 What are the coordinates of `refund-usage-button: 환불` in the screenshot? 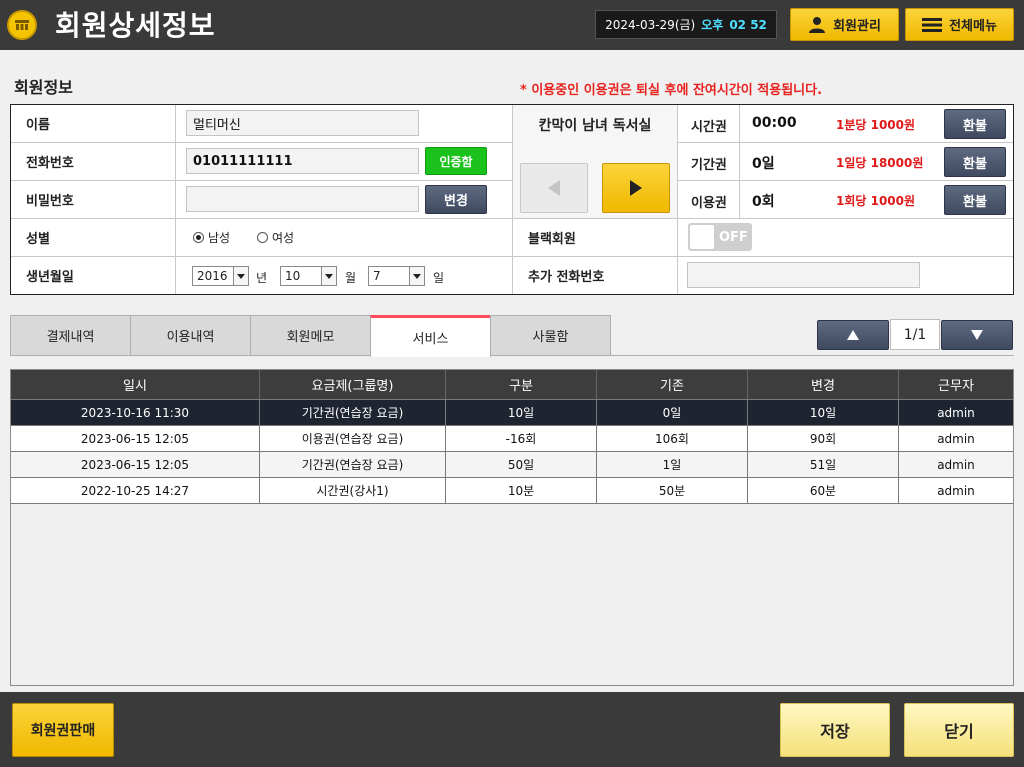 It's located at (975, 200).